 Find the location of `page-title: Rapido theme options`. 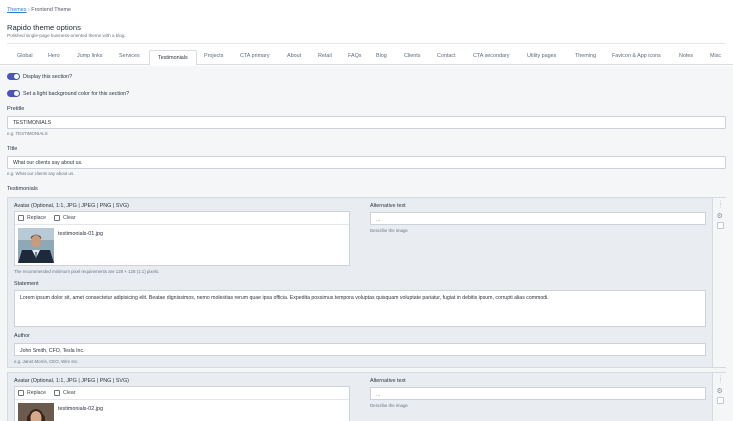

page-title: Rapido theme options is located at coordinates (44, 27).